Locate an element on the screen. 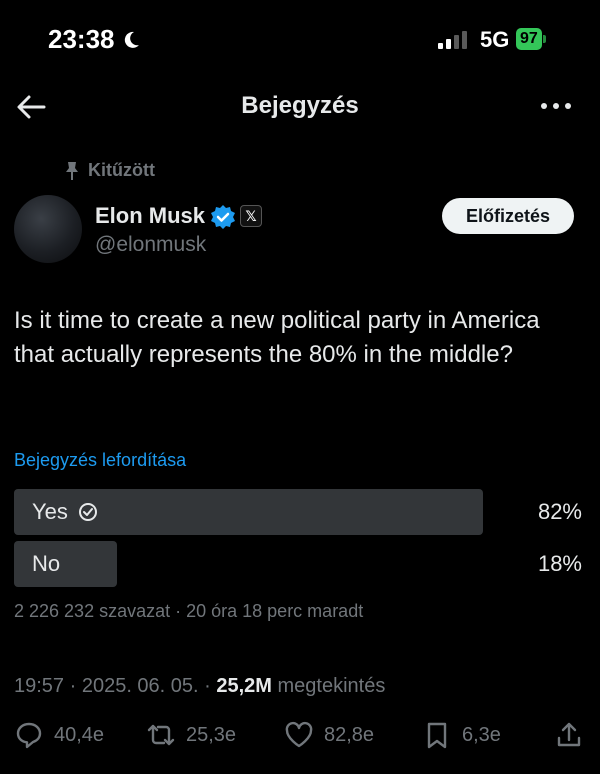 Image resolution: width=600 pixels, height=774 pixels. poll-percent: 18% is located at coordinates (559, 563).